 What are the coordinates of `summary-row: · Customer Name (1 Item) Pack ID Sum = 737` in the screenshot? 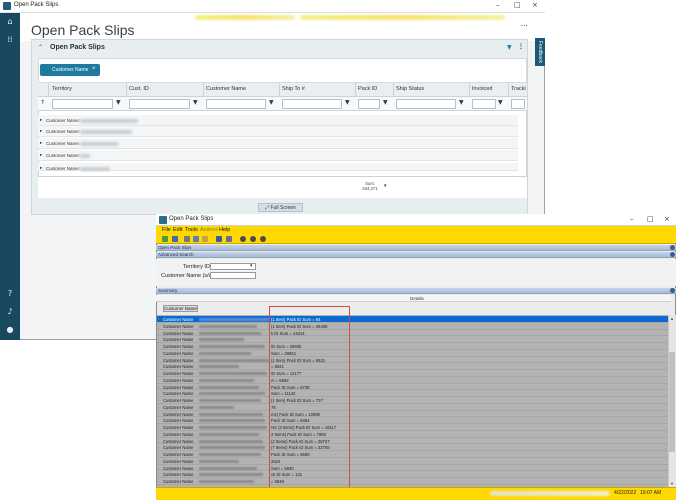 It's located at (412, 400).